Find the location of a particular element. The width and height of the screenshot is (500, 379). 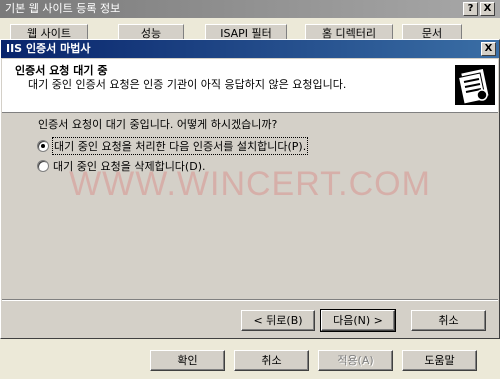

option-process-radio is located at coordinates (43, 146).